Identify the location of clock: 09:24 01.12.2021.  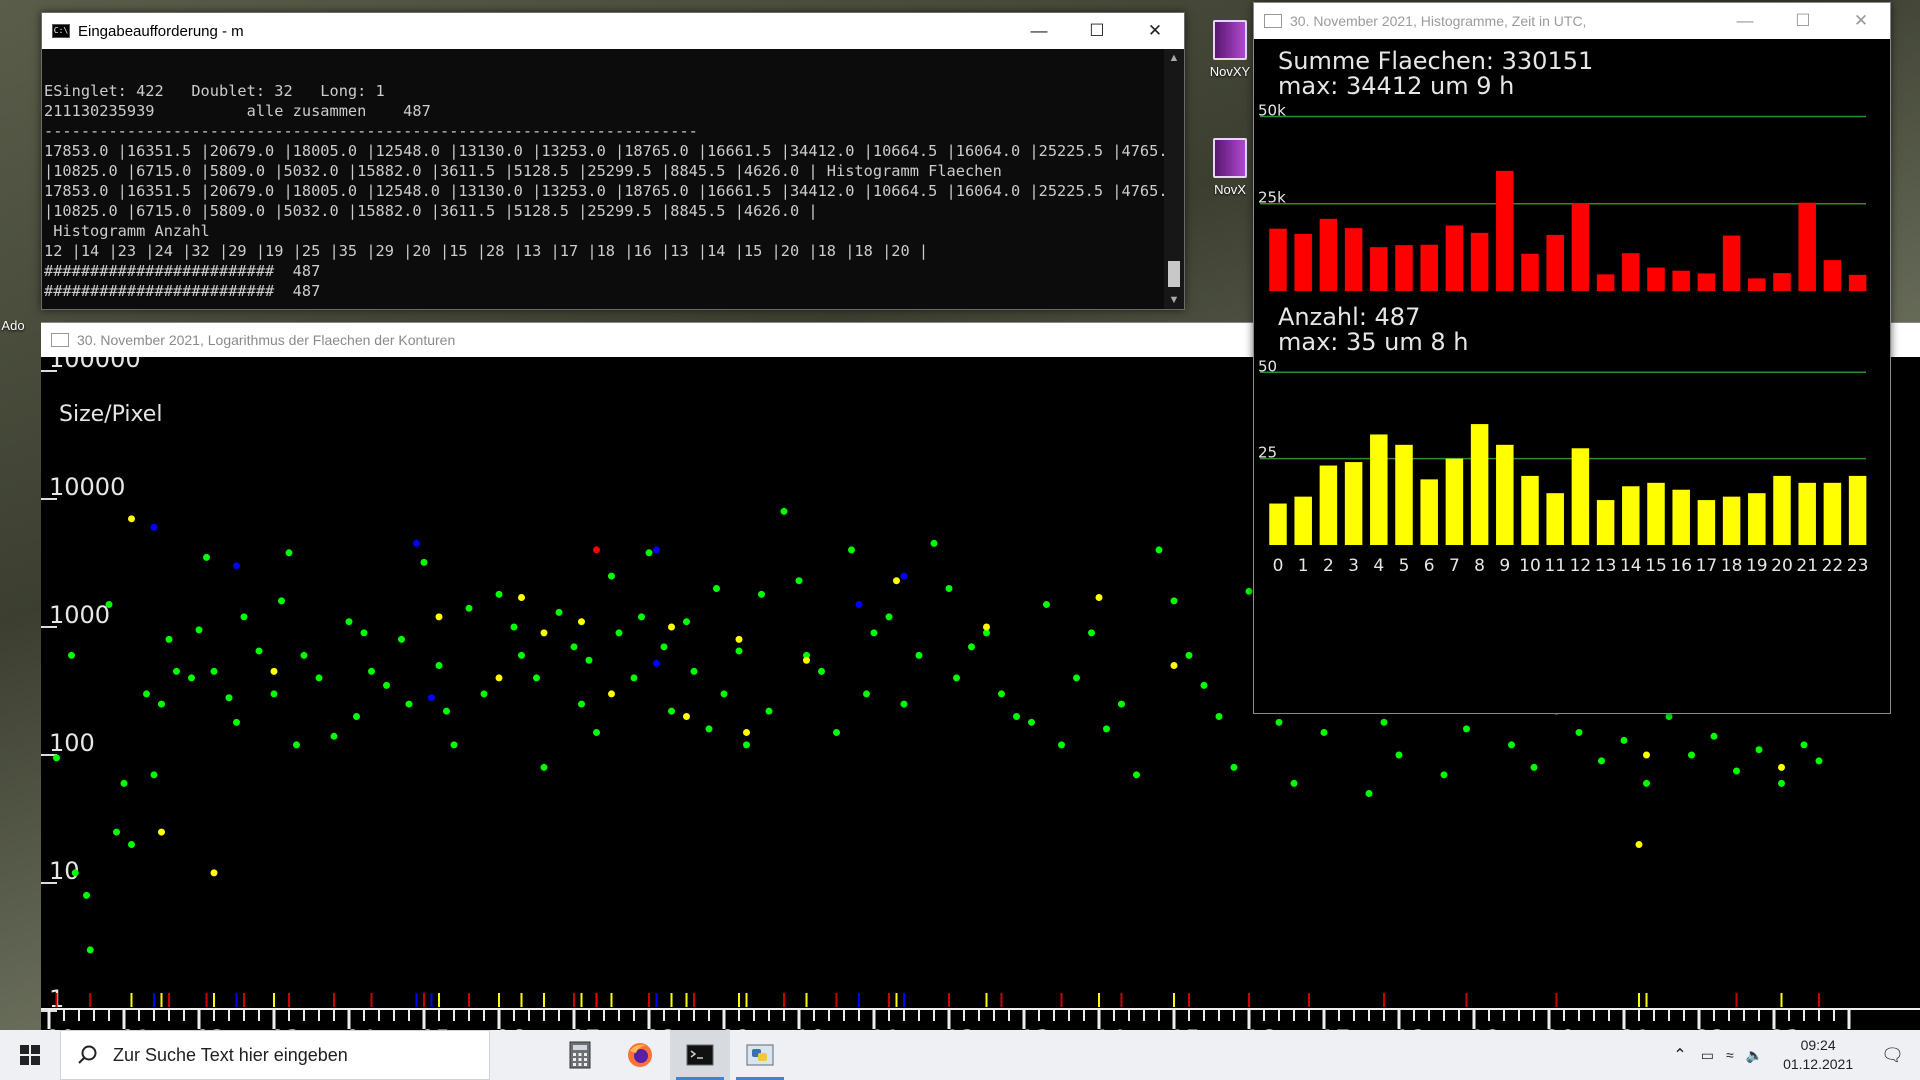
(1818, 1055).